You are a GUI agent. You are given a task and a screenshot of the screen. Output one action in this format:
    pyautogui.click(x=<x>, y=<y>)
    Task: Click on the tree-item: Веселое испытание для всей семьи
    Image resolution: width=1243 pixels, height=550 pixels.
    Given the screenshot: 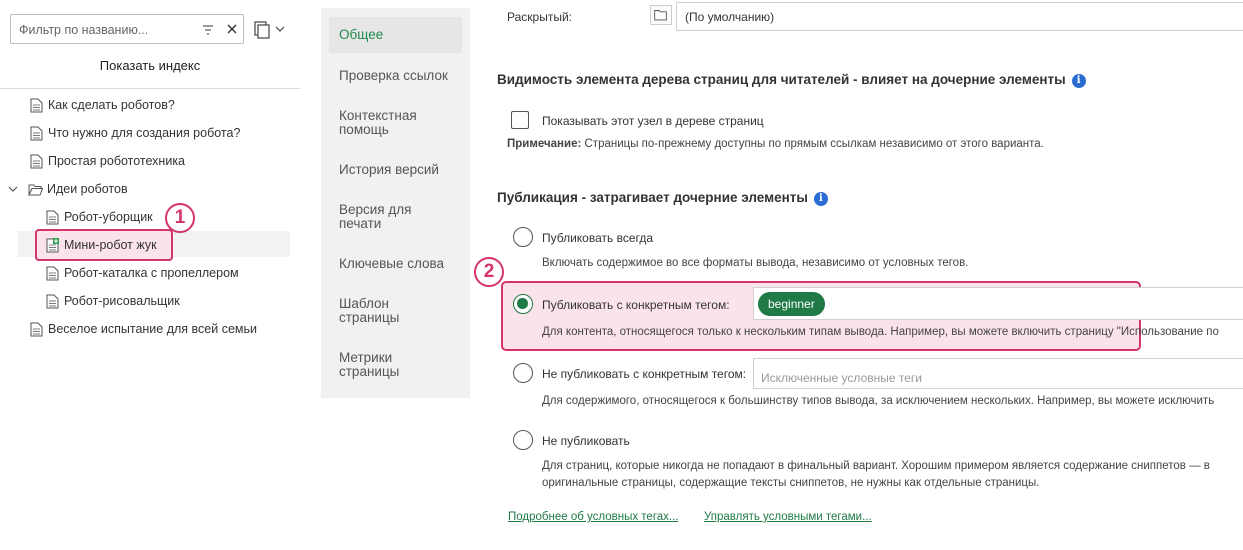 What is the action you would take?
    pyautogui.click(x=143, y=329)
    